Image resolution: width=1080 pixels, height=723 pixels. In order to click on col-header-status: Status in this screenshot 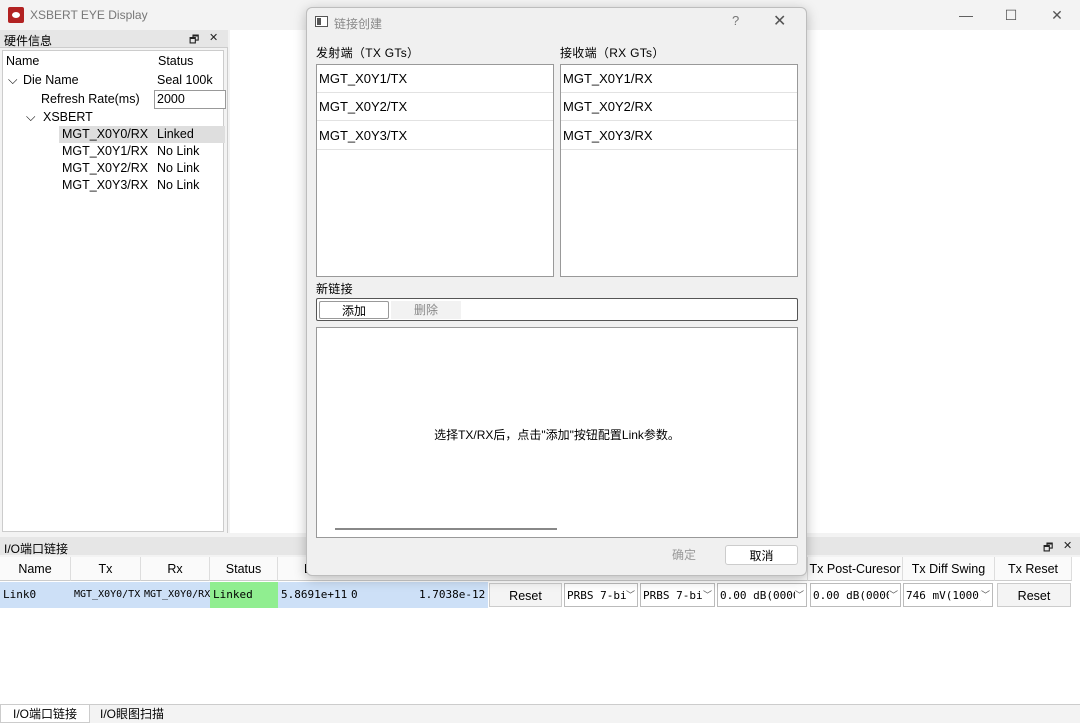, I will do `click(244, 569)`.